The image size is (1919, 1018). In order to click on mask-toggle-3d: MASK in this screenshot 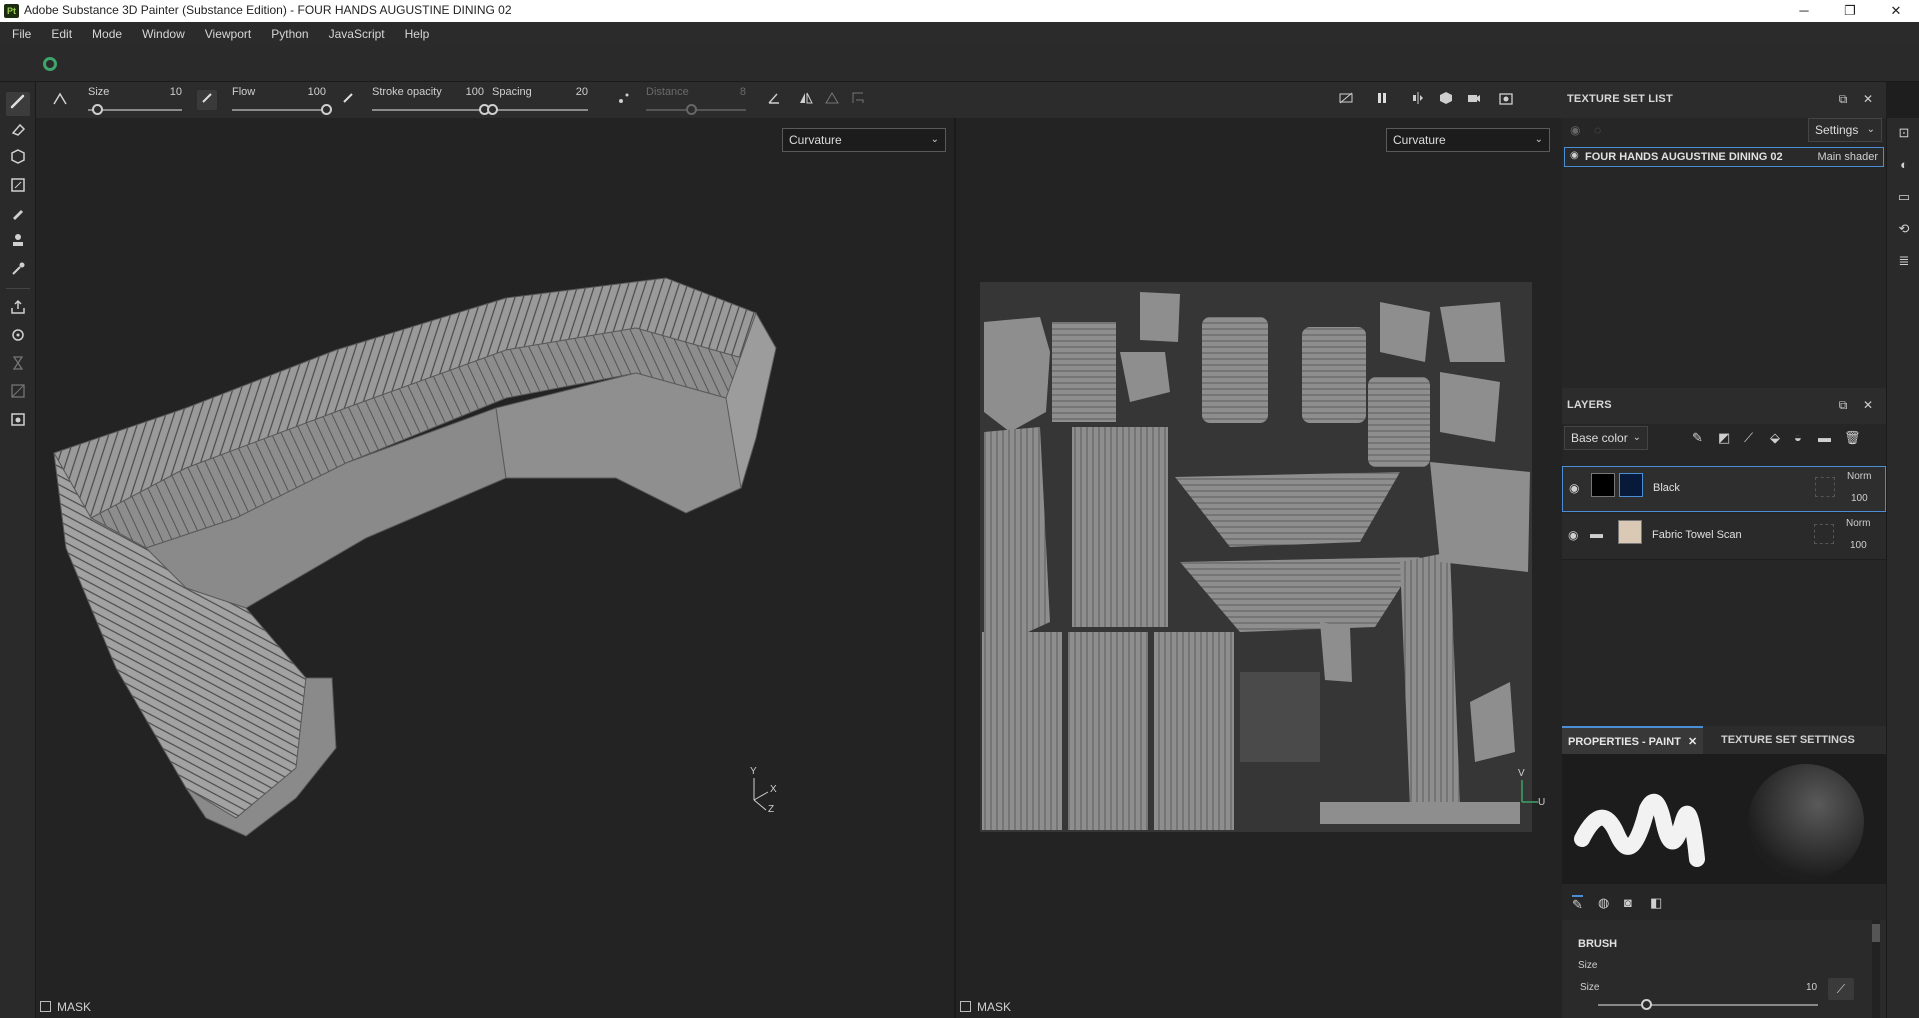, I will do `click(65, 1007)`.